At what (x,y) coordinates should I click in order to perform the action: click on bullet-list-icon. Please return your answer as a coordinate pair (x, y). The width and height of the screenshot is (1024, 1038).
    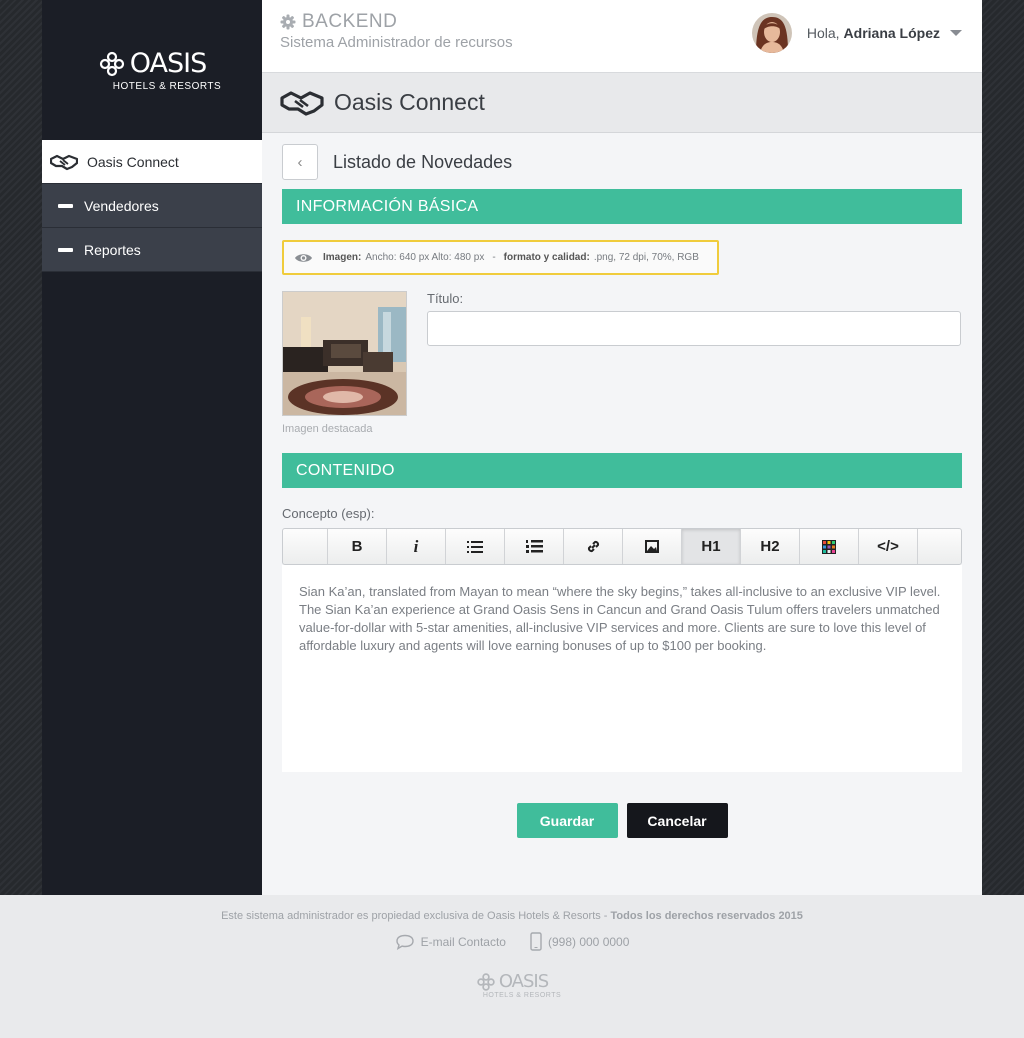
    Looking at the image, I should click on (475, 546).